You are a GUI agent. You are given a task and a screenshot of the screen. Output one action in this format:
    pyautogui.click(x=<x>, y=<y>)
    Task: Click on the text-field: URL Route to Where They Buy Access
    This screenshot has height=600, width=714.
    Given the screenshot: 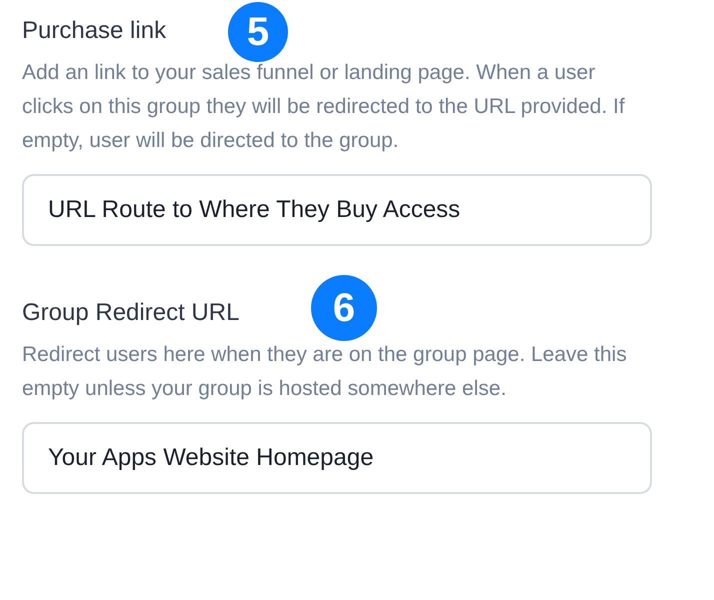 What is the action you would take?
    pyautogui.click(x=337, y=210)
    